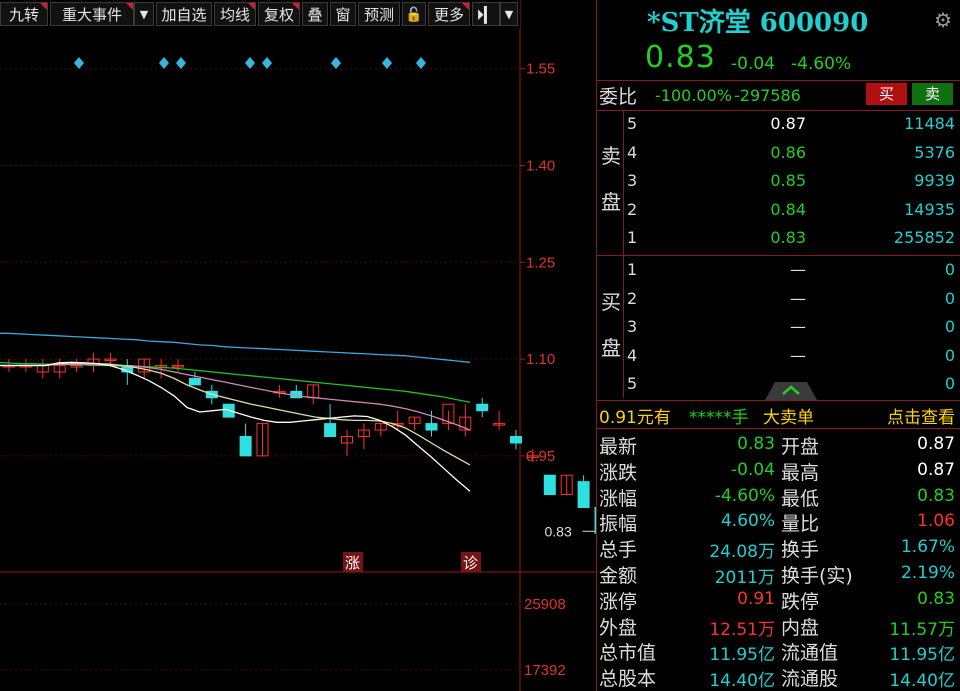  What do you see at coordinates (545, 604) in the screenshot?
I see `volume-axis-label: 25908` at bounding box center [545, 604].